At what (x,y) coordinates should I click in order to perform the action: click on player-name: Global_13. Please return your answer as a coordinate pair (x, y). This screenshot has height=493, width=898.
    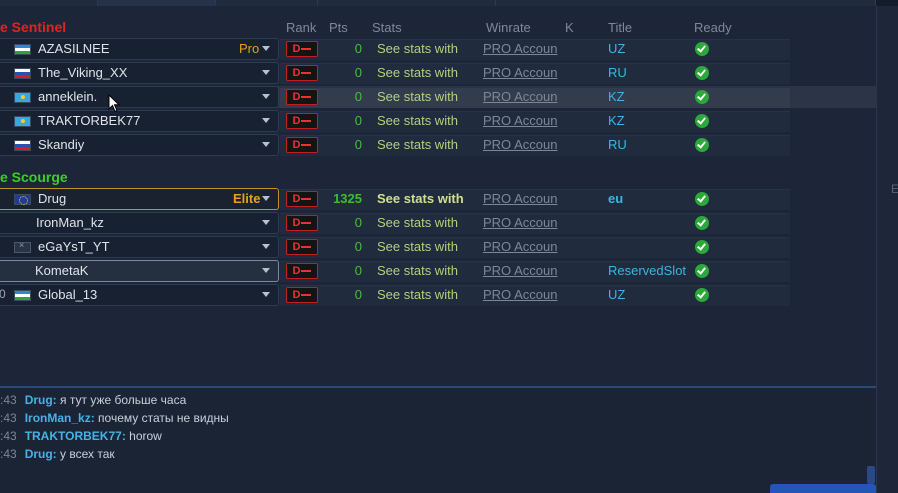
    Looking at the image, I should click on (67, 294).